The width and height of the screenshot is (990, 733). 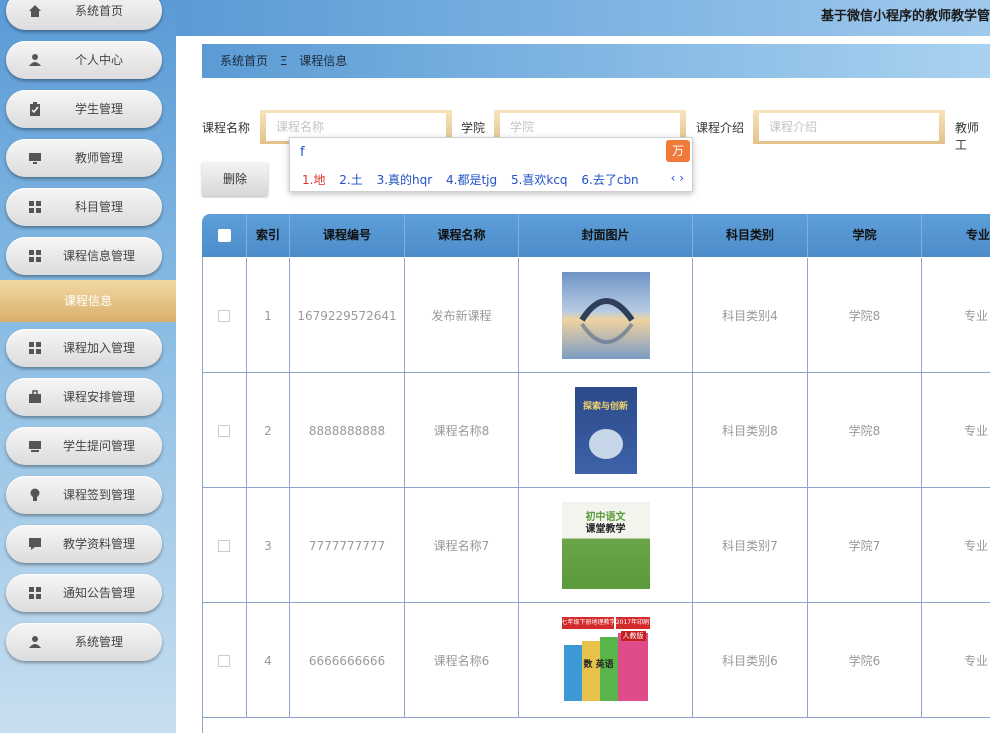 I want to click on ime-candidate: 5.喜欢kcq, so click(x=539, y=180).